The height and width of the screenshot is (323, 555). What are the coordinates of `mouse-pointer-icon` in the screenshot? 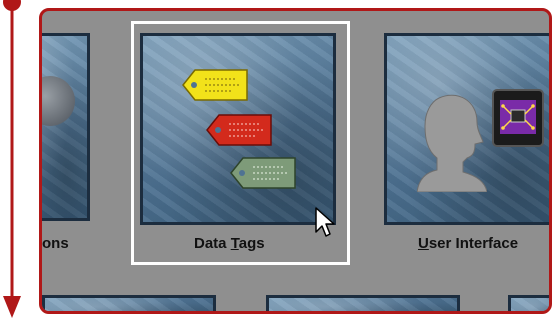 It's located at (325, 223).